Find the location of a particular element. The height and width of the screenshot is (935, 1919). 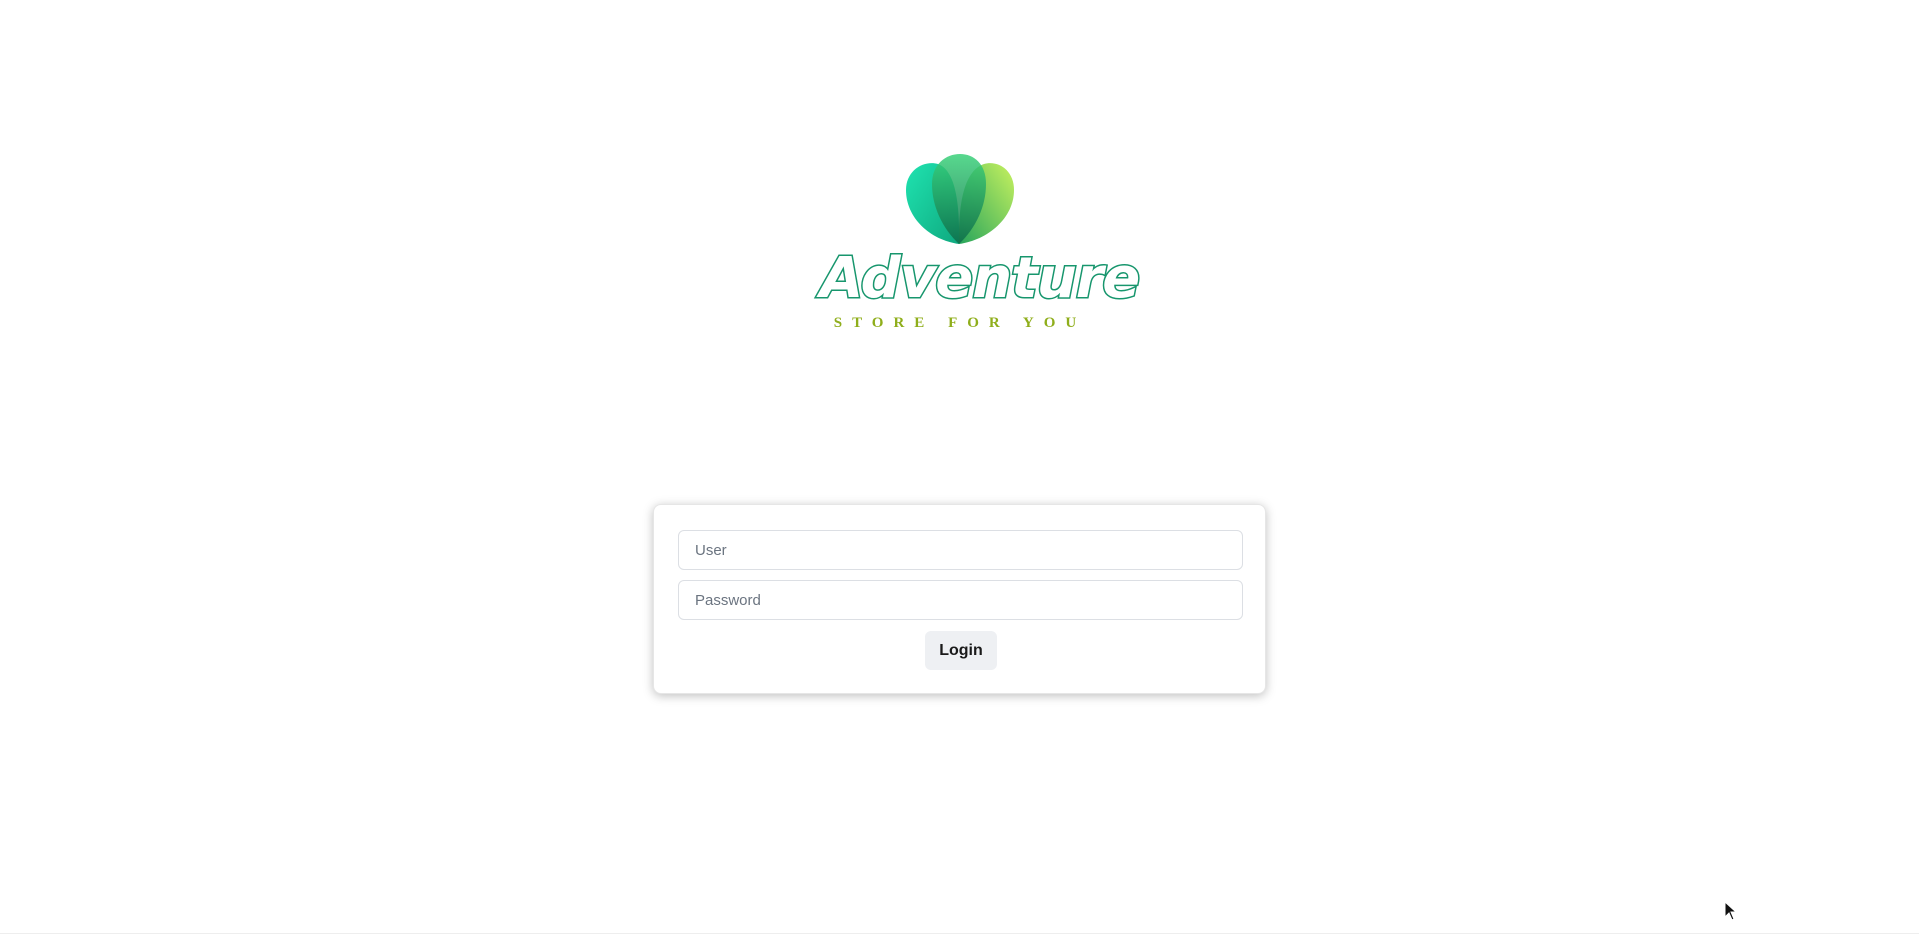

login-form: Login is located at coordinates (959, 599).